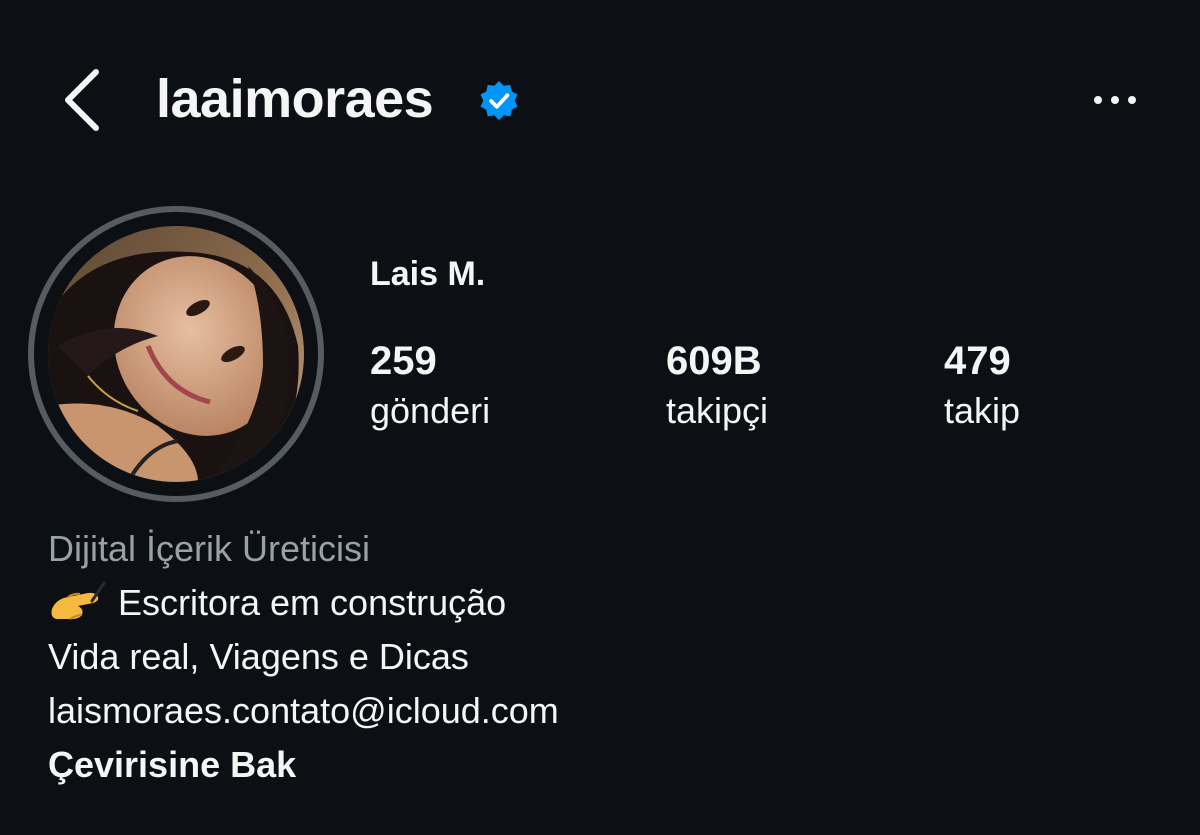 Image resolution: width=1200 pixels, height=835 pixels. Describe the element at coordinates (717, 386) in the screenshot. I see `followers-stat: 609B takipçi` at that location.